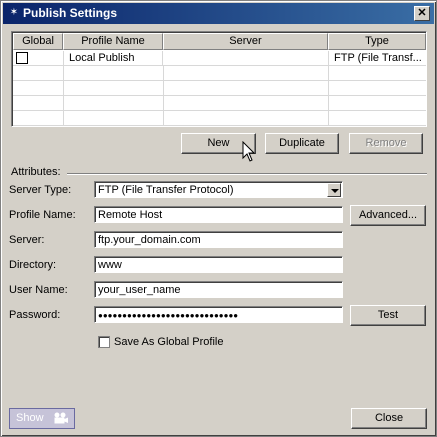 This screenshot has width=437, height=437. What do you see at coordinates (169, 342) in the screenshot?
I see `save-as-global-label: Save As Global Profile` at bounding box center [169, 342].